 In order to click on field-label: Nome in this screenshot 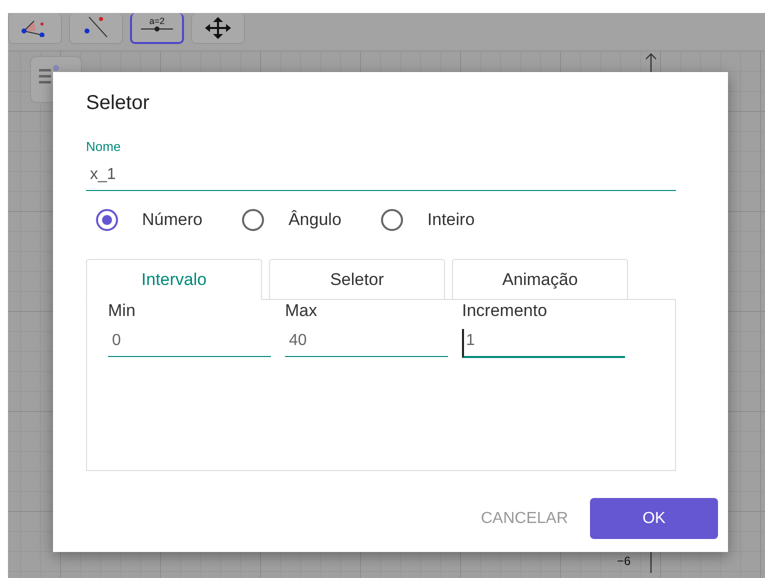, I will do `click(104, 146)`.